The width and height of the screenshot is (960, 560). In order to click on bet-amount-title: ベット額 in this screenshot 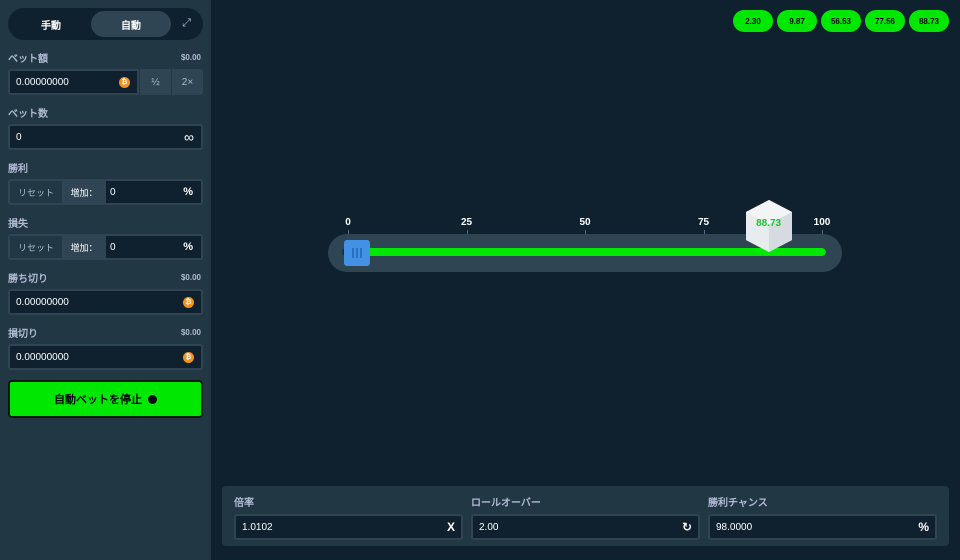, I will do `click(28, 59)`.